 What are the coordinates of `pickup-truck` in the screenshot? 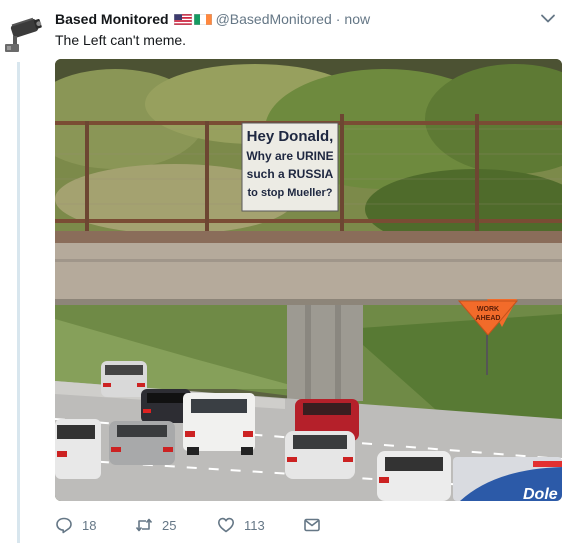 It's located at (219, 424).